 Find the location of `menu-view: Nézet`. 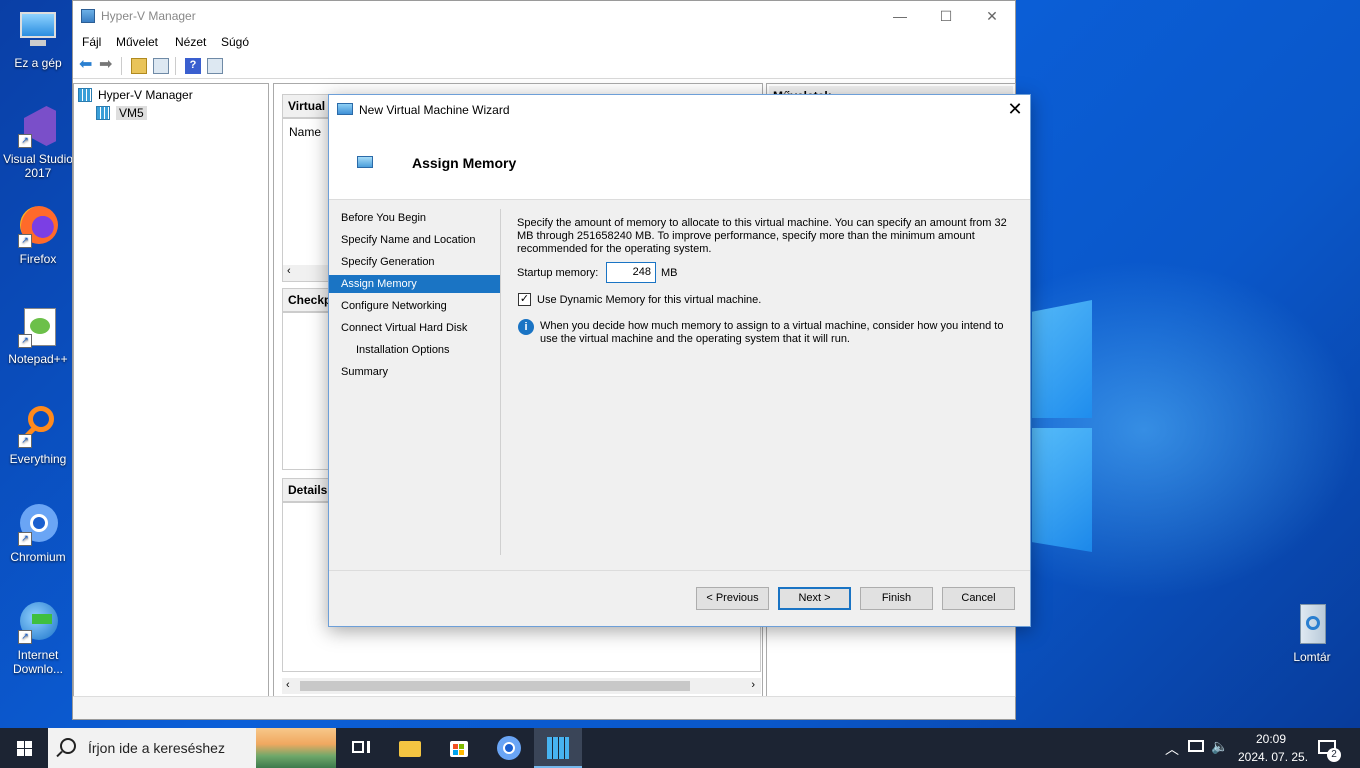

menu-view: Nézet is located at coordinates (190, 42).